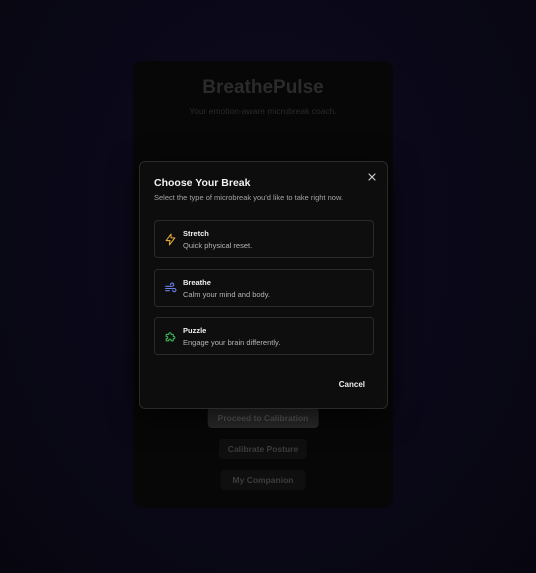 This screenshot has height=573, width=536. What do you see at coordinates (263, 111) in the screenshot?
I see `app-subtitle: Your emotion-aware microbreak coach.` at bounding box center [263, 111].